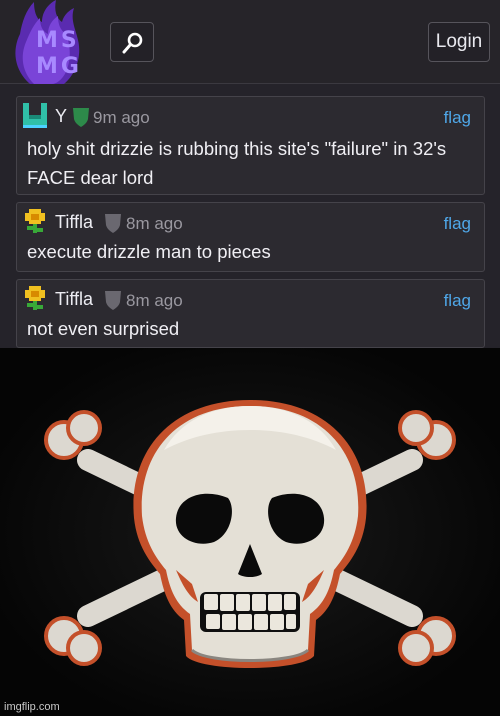 This screenshot has height=716, width=500. I want to click on logo-line-2: MG, so click(59, 66).